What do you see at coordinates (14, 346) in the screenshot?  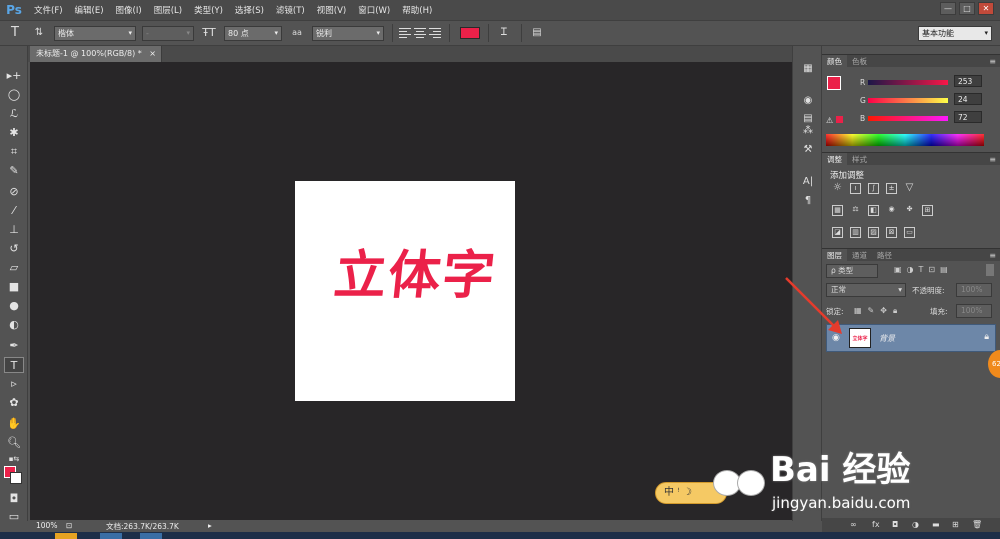 I see `pen-tool-icon: ✒` at bounding box center [14, 346].